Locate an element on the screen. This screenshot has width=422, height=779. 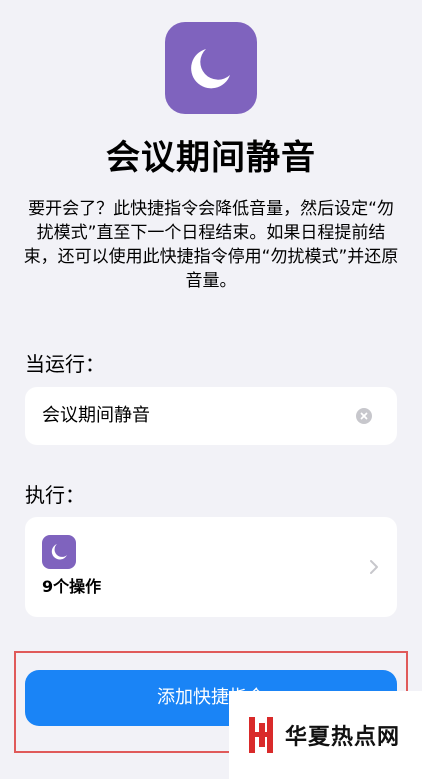
actions-card: 9个操作 is located at coordinates (211, 567).